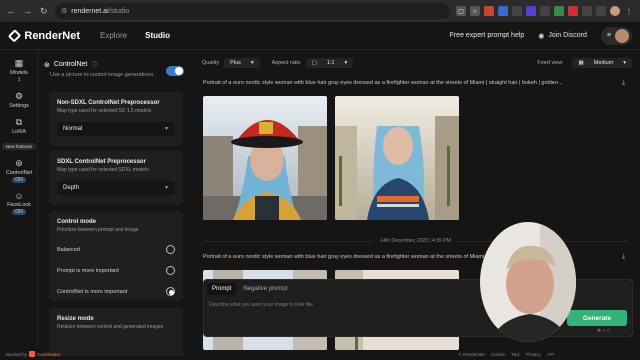 The width and height of the screenshot is (640, 360). Describe the element at coordinates (94, 64) in the screenshot. I see `info-icon: ⓘ` at that location.